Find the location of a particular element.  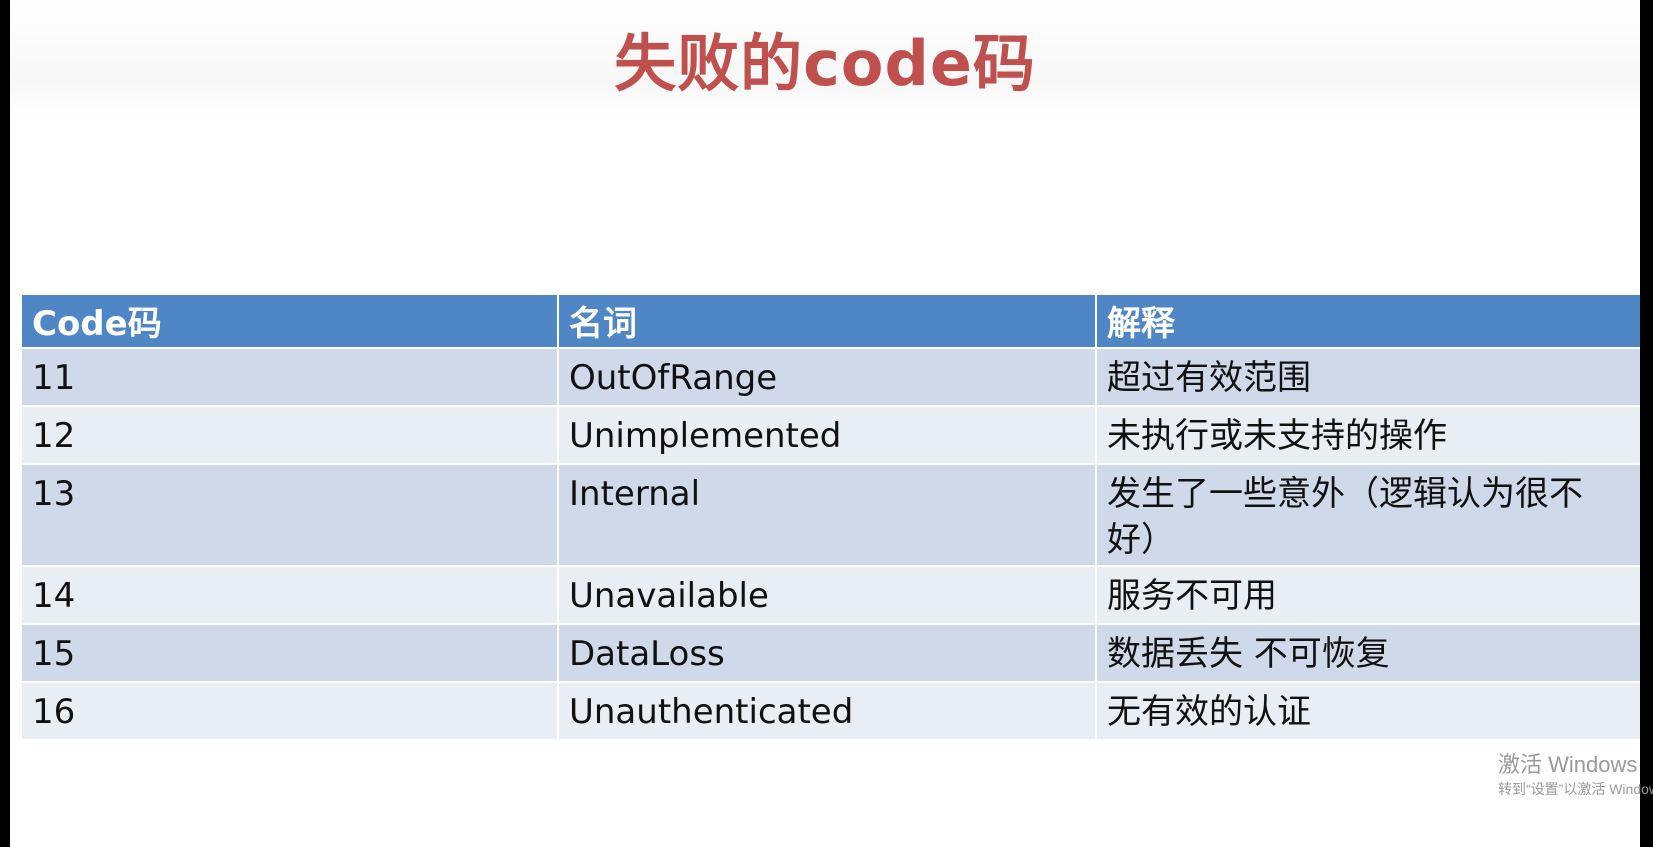

table-row: 16 Unauthenticated 无有效的认证 is located at coordinates (830, 711).